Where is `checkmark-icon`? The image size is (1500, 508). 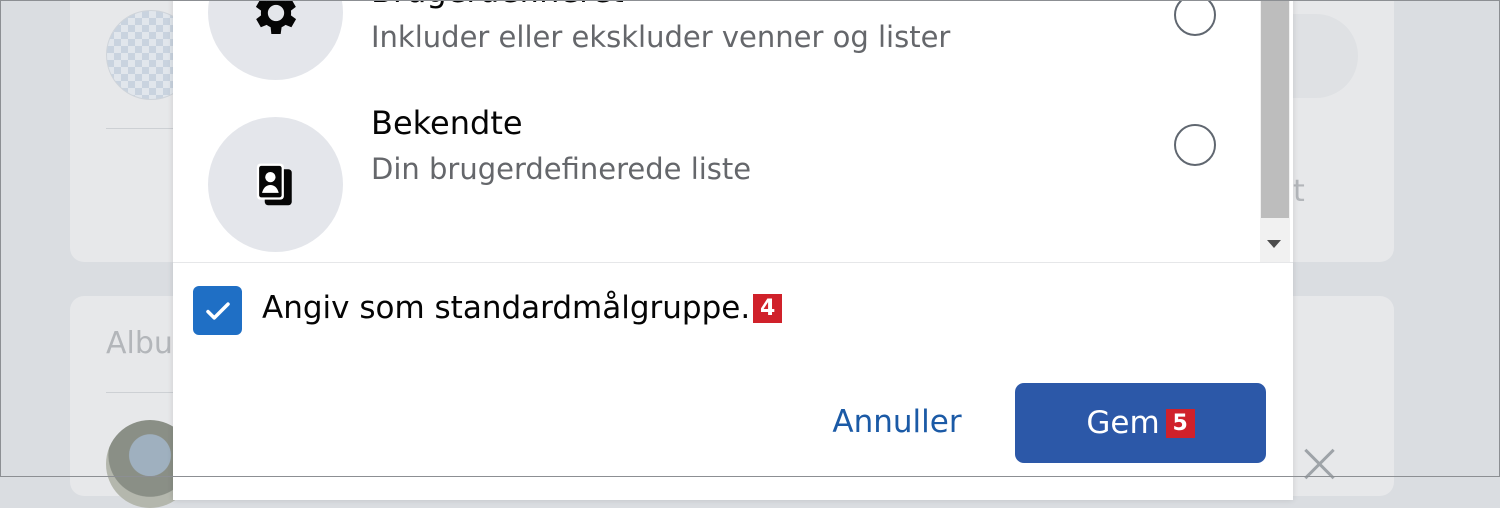 checkmark-icon is located at coordinates (217, 310).